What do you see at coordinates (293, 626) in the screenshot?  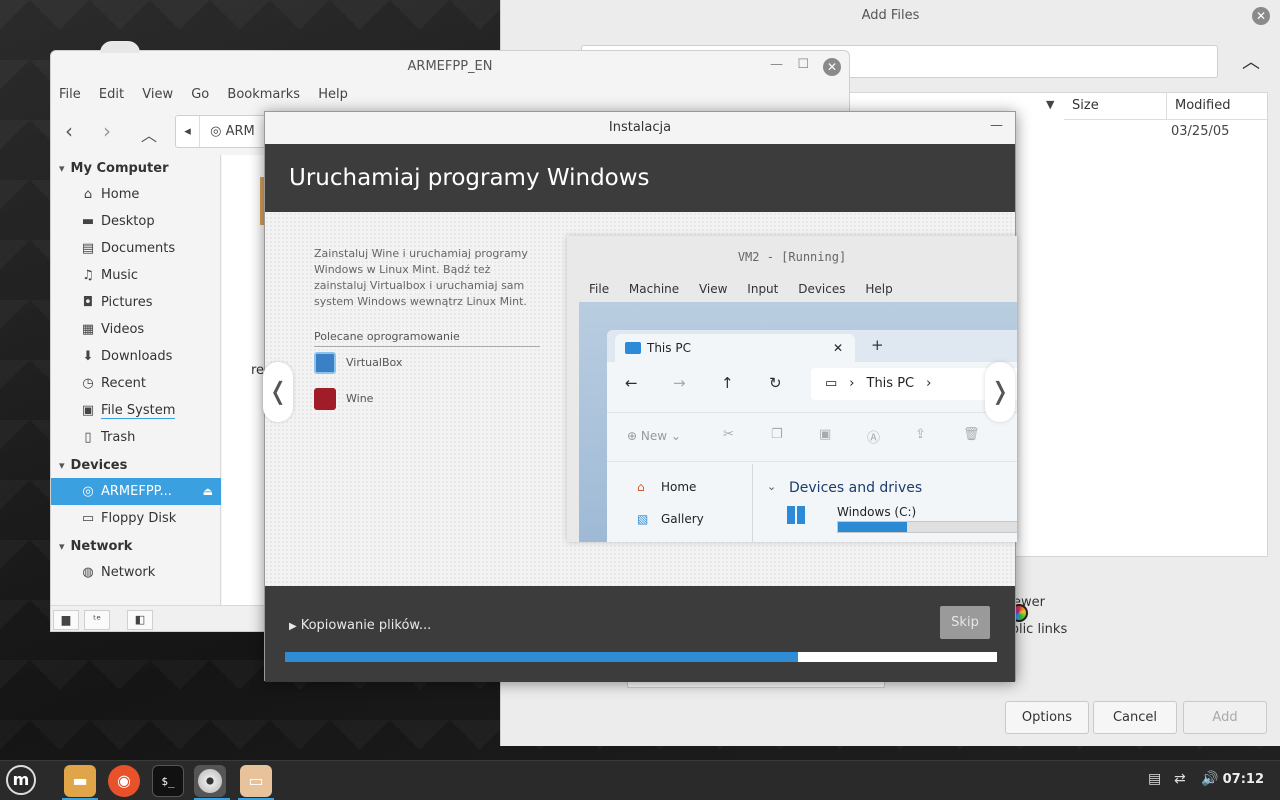 I see `expand-triangle-icon: ▶` at bounding box center [293, 626].